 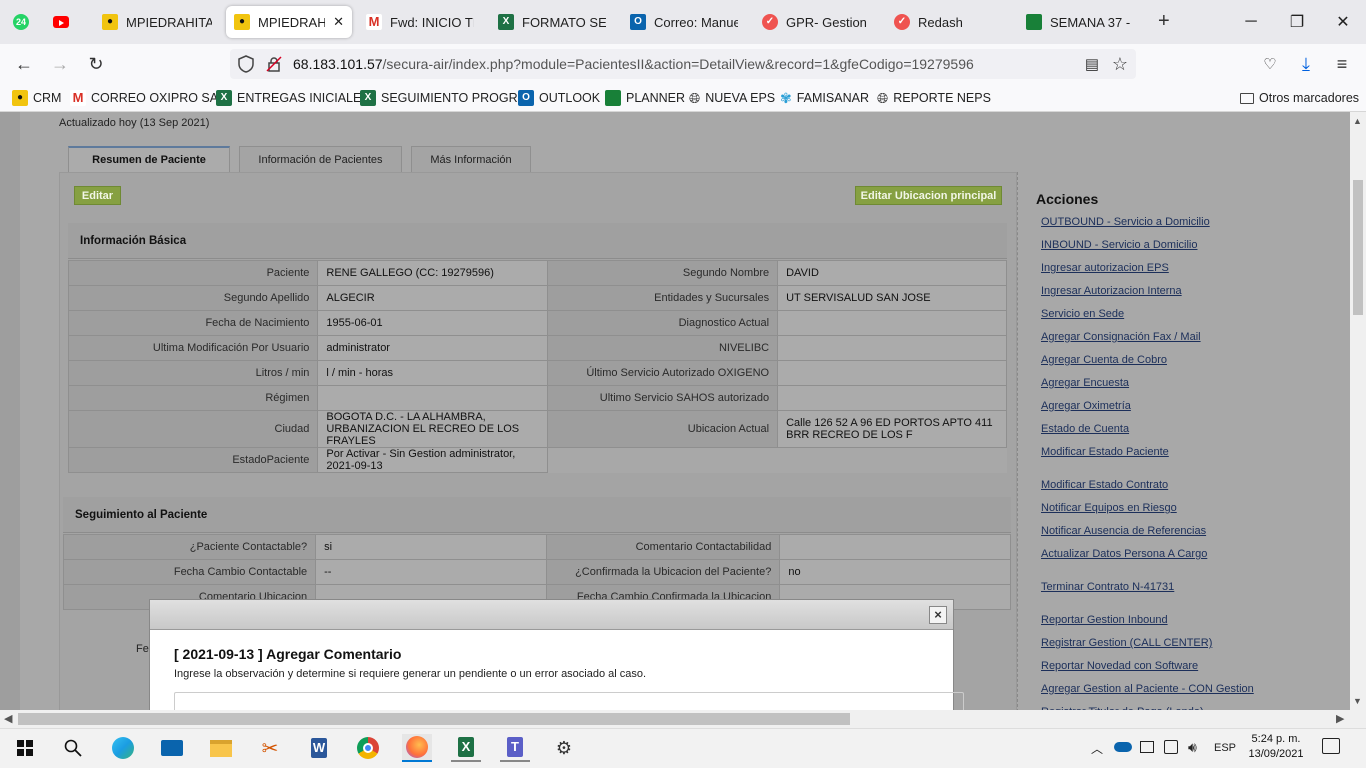 What do you see at coordinates (293, 98) in the screenshot?
I see `bookmark-entregas: X ENTREGAS INICIALES` at bounding box center [293, 98].